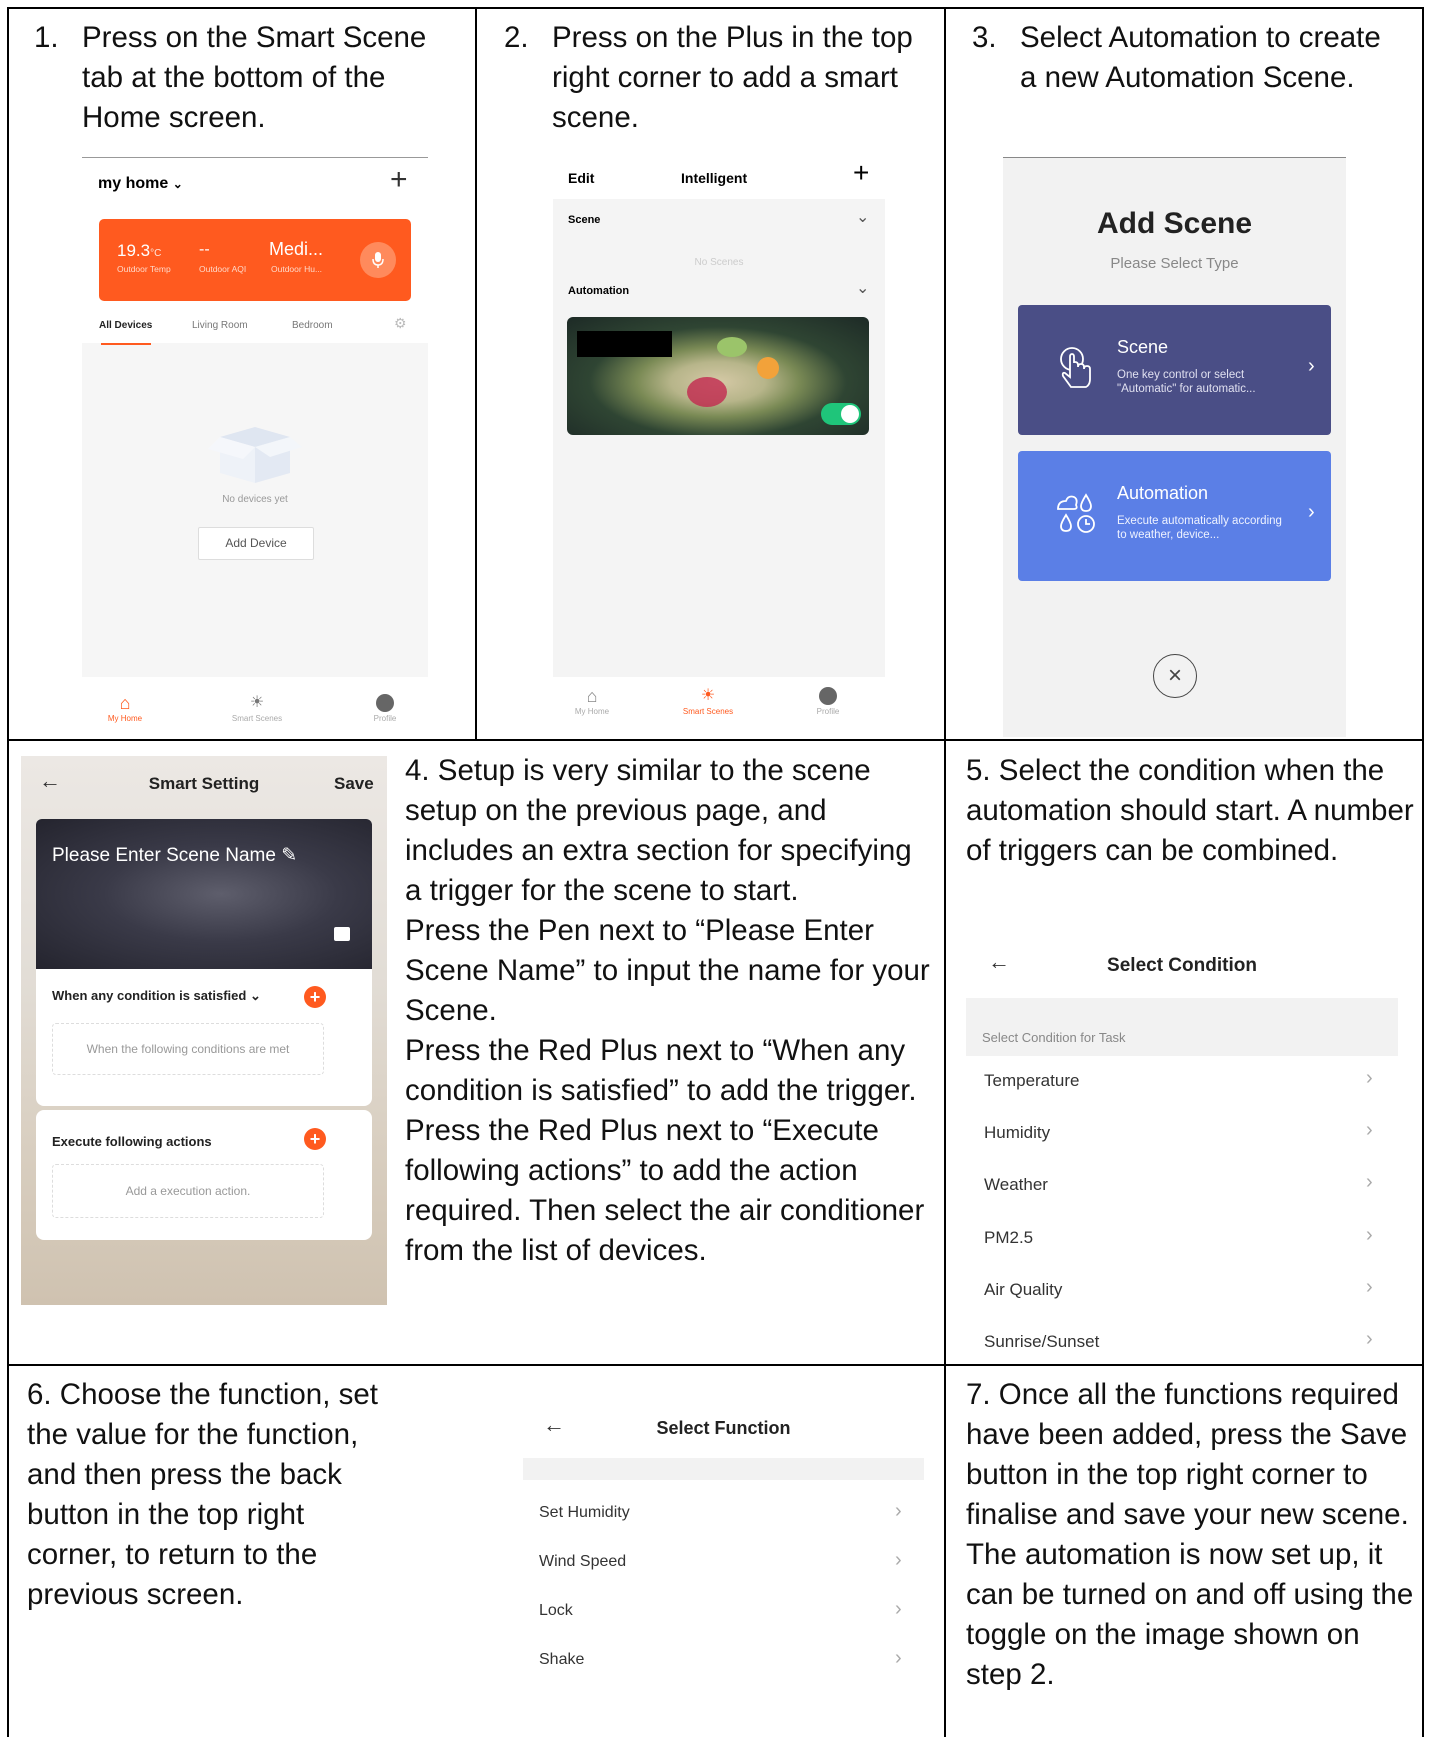 The width and height of the screenshot is (1431, 1737). I want to click on save-button: Save, so click(354, 784).